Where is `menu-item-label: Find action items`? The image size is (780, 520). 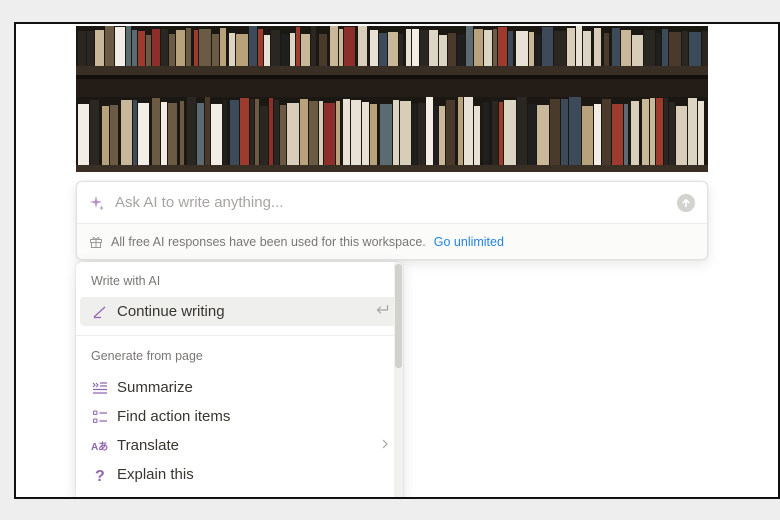 menu-item-label: Find action items is located at coordinates (174, 416).